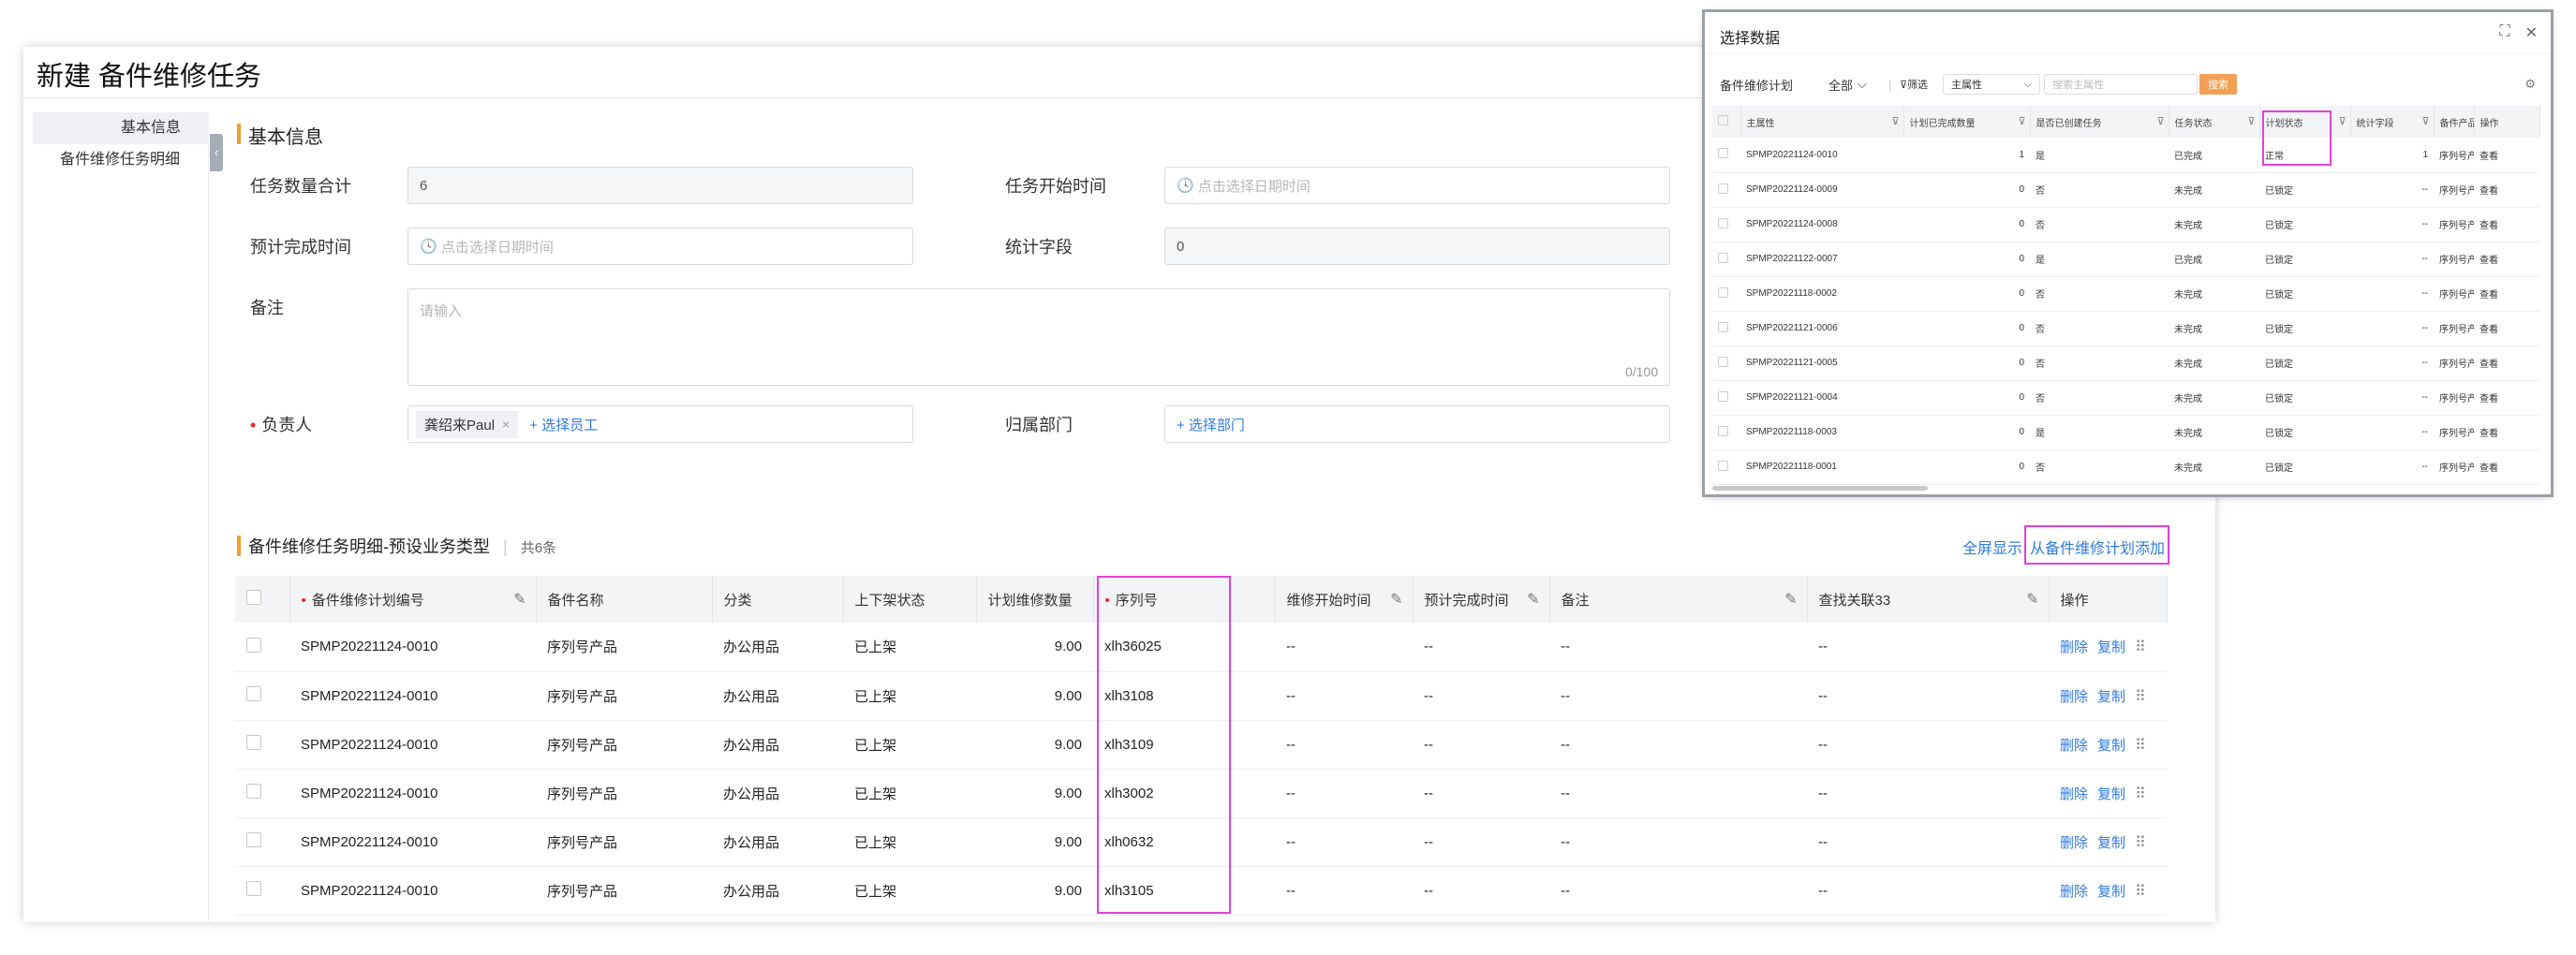 Image resolution: width=2576 pixels, height=955 pixels. I want to click on serial-cell: xlh36025, so click(1184, 647).